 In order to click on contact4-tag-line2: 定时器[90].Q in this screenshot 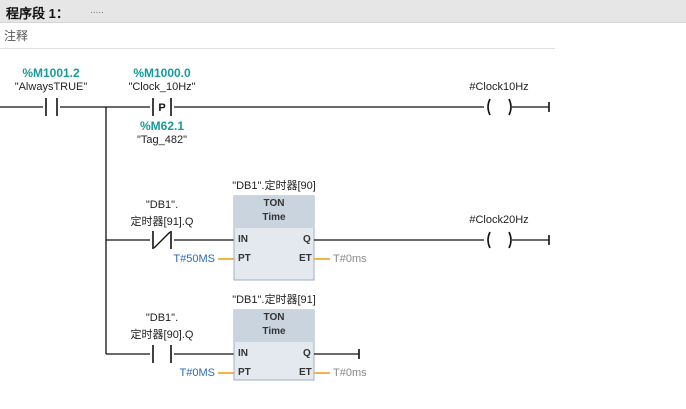, I will do `click(162, 334)`.